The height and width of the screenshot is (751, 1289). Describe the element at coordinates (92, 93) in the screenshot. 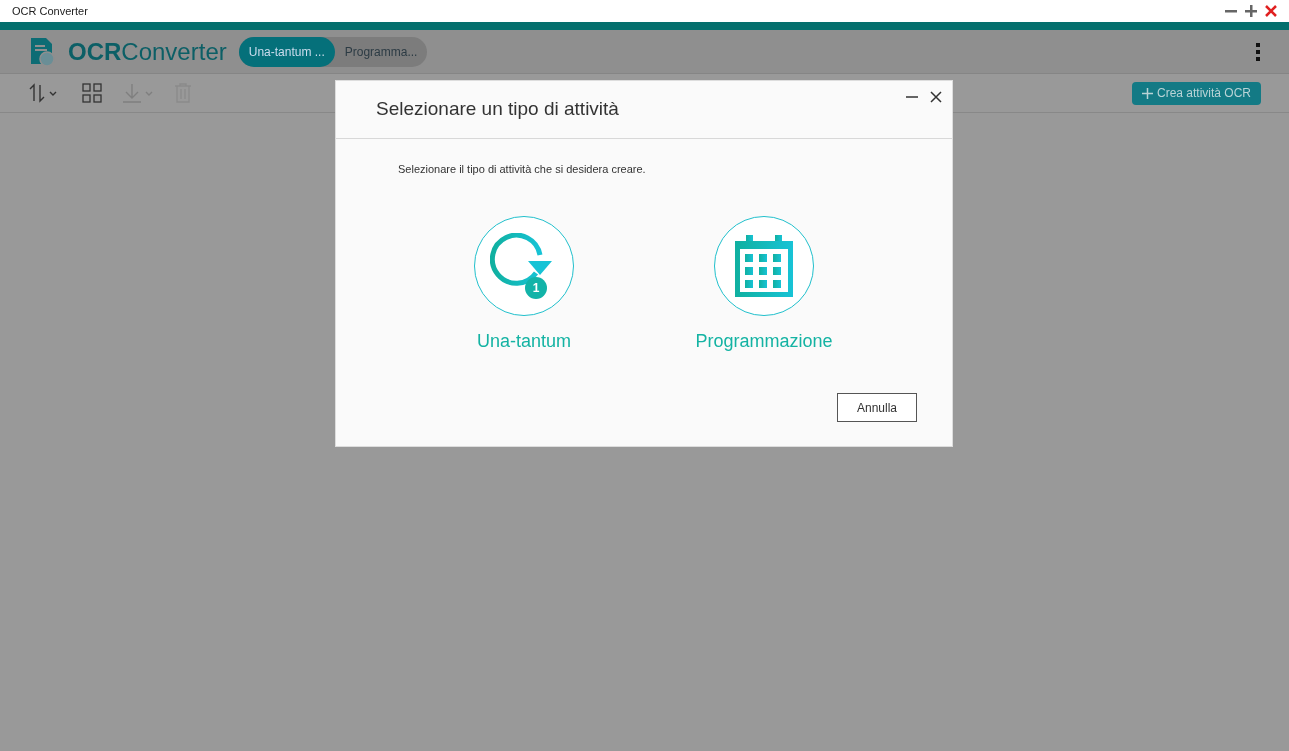

I see `grid-view-icon` at that location.